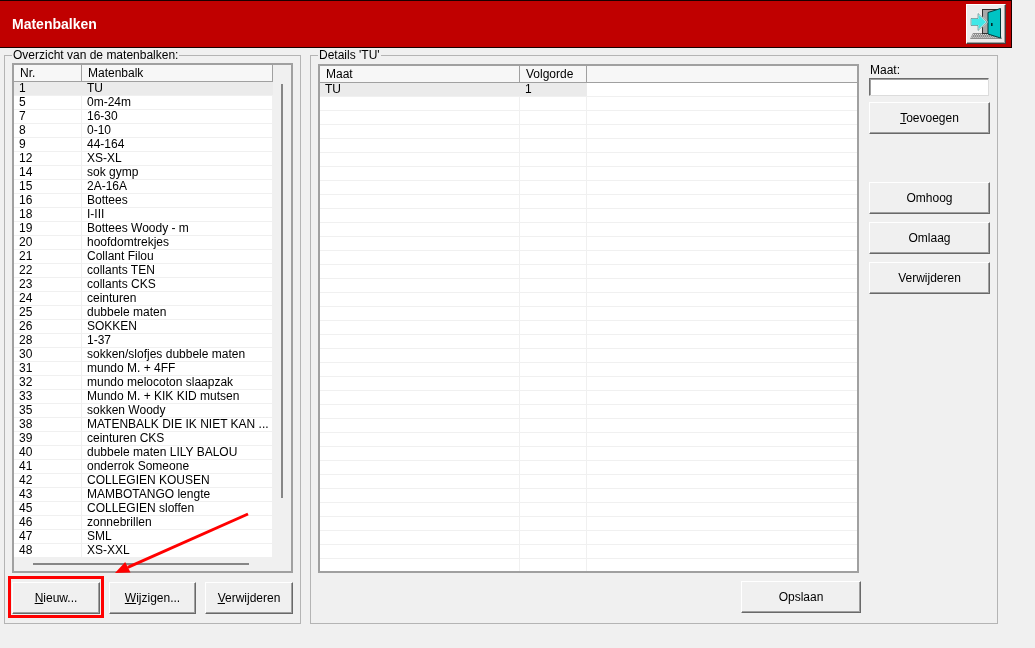 The width and height of the screenshot is (1035, 648). Describe the element at coordinates (143, 340) in the screenshot. I see `list-row: 28 1-37` at that location.